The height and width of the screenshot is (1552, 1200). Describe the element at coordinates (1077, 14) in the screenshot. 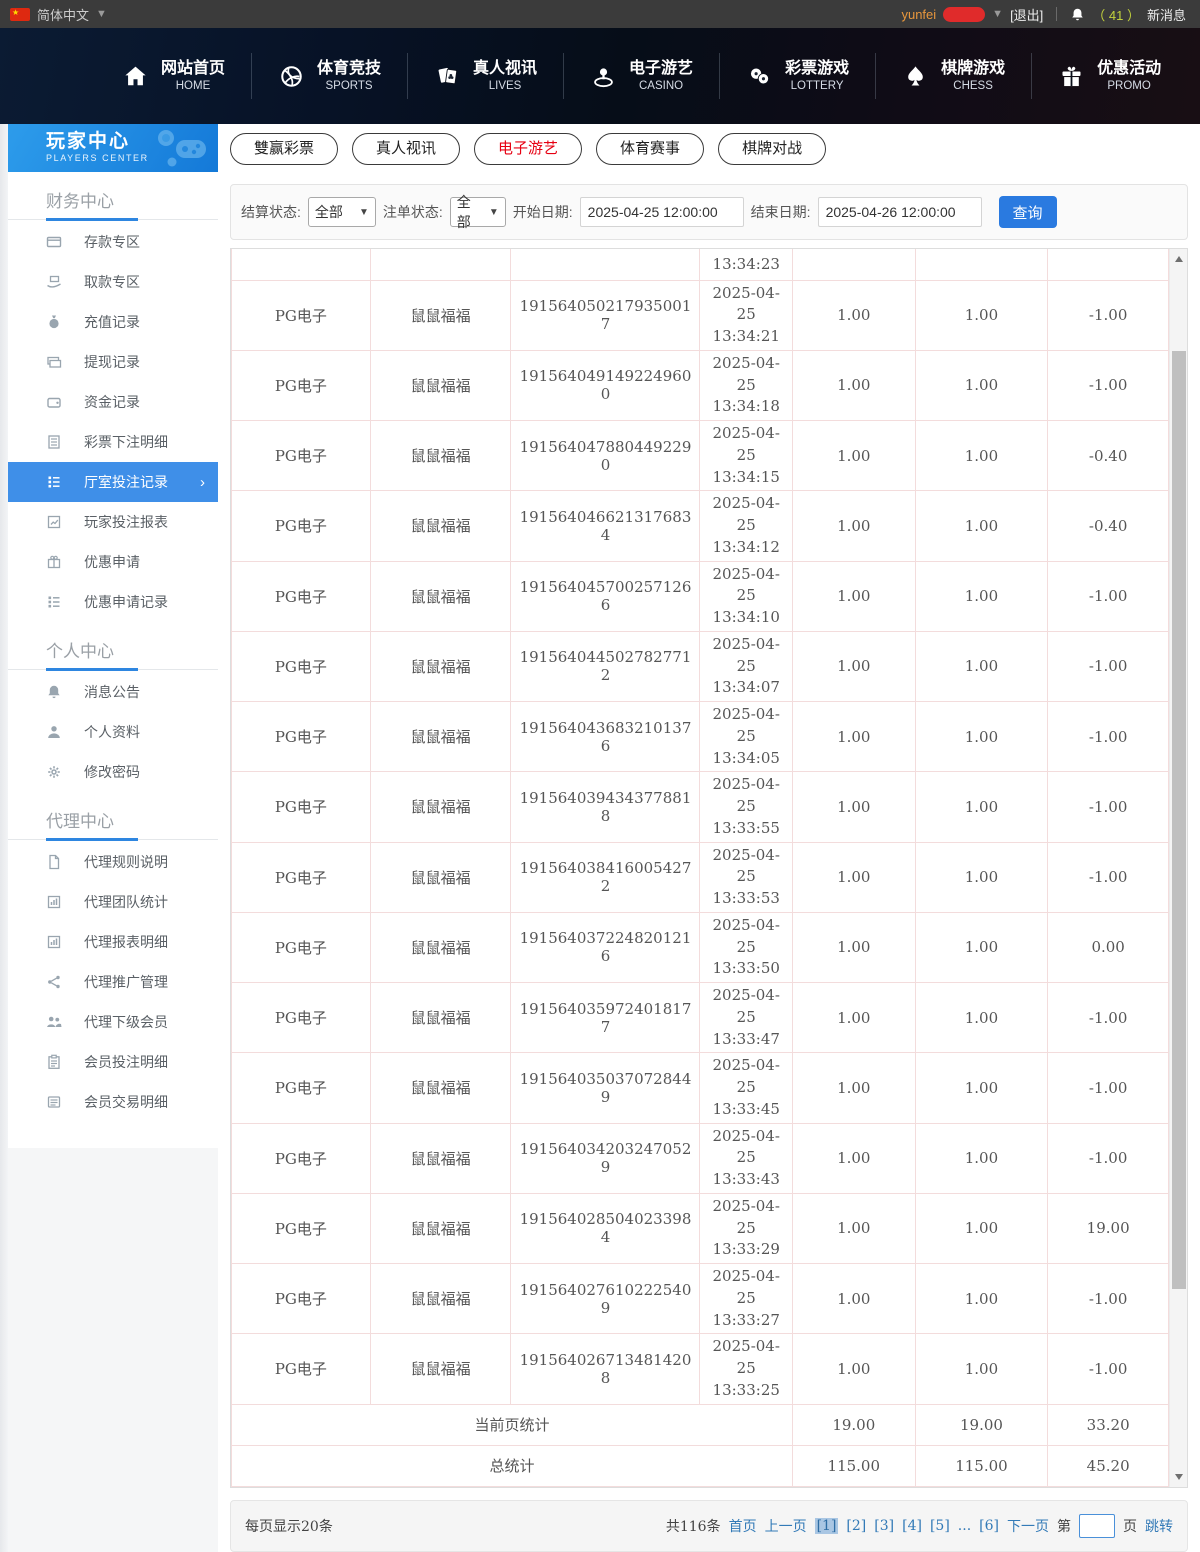

I see `bell-icon` at that location.